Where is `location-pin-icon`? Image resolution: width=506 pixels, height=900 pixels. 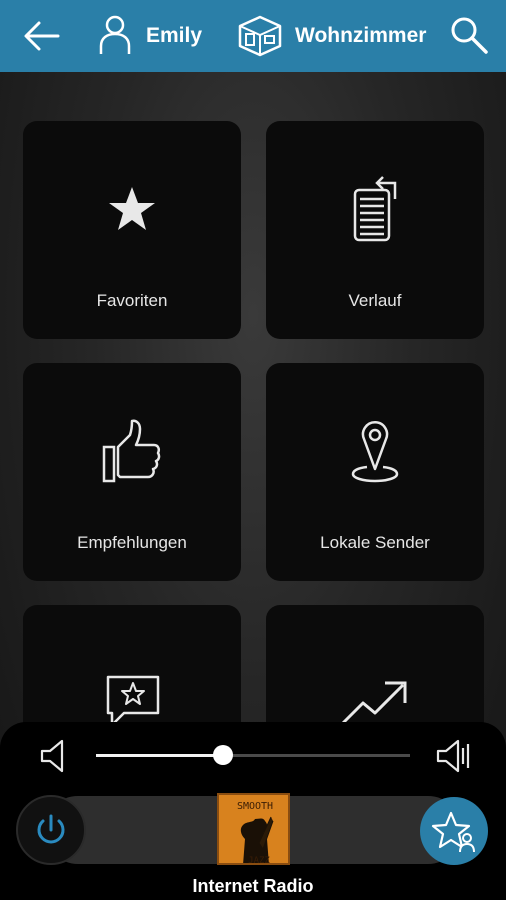
location-pin-icon is located at coordinates (375, 451).